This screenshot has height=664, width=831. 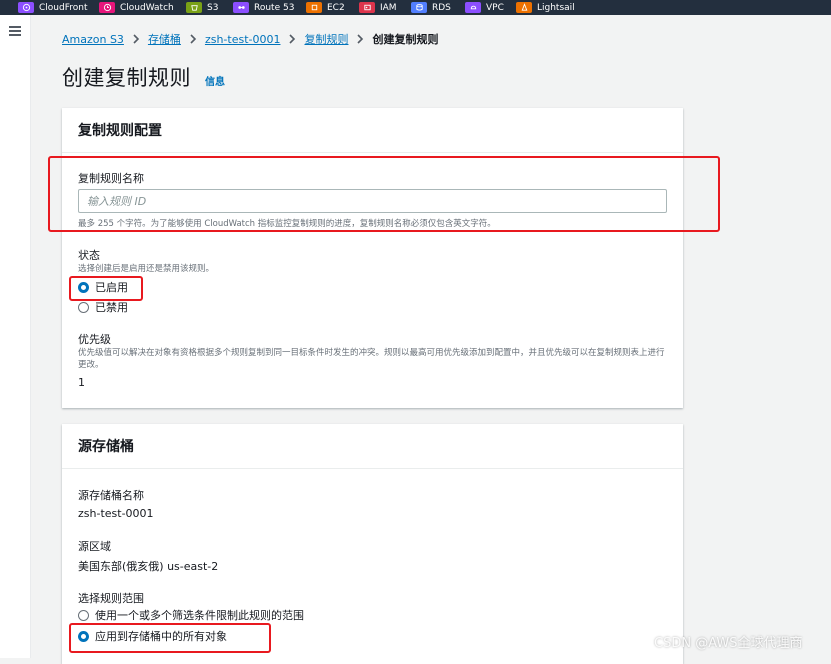 What do you see at coordinates (106, 447) in the screenshot?
I see `panel-title: 源存储桶` at bounding box center [106, 447].